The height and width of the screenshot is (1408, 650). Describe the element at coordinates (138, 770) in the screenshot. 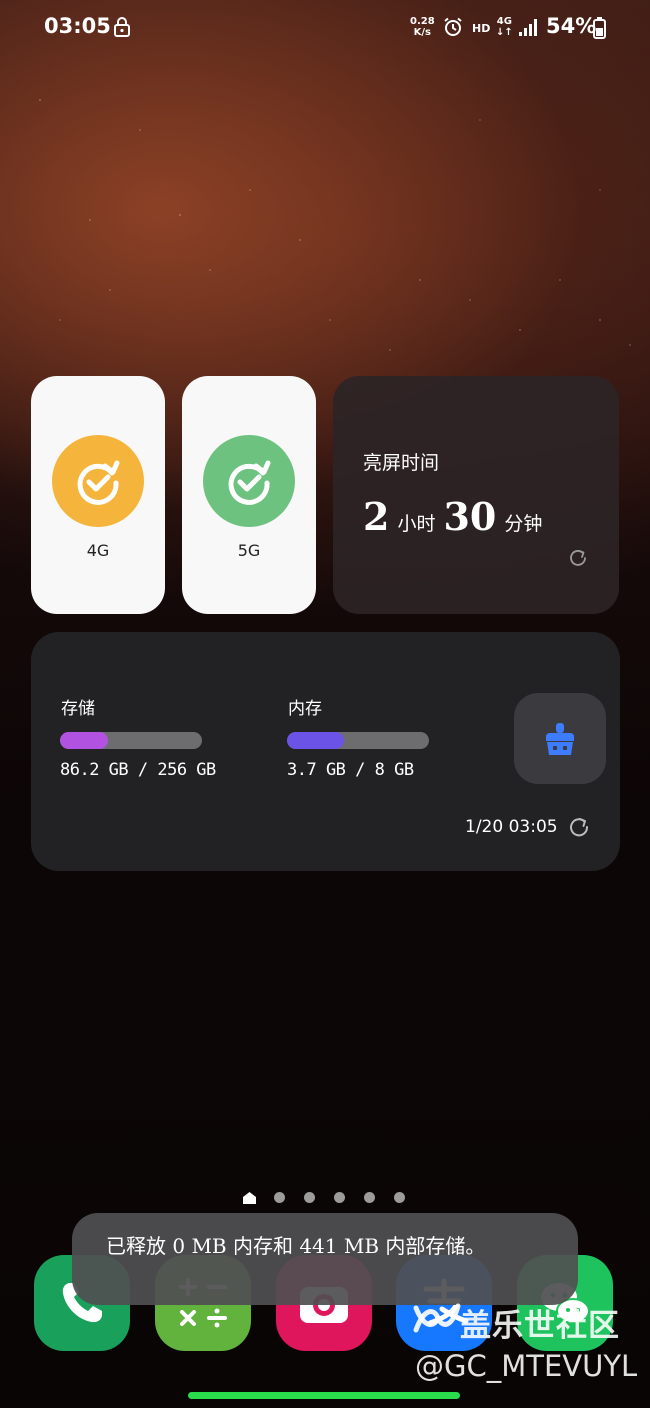

I see `storage-usage-text: 86.2 GB / 256 GB` at that location.